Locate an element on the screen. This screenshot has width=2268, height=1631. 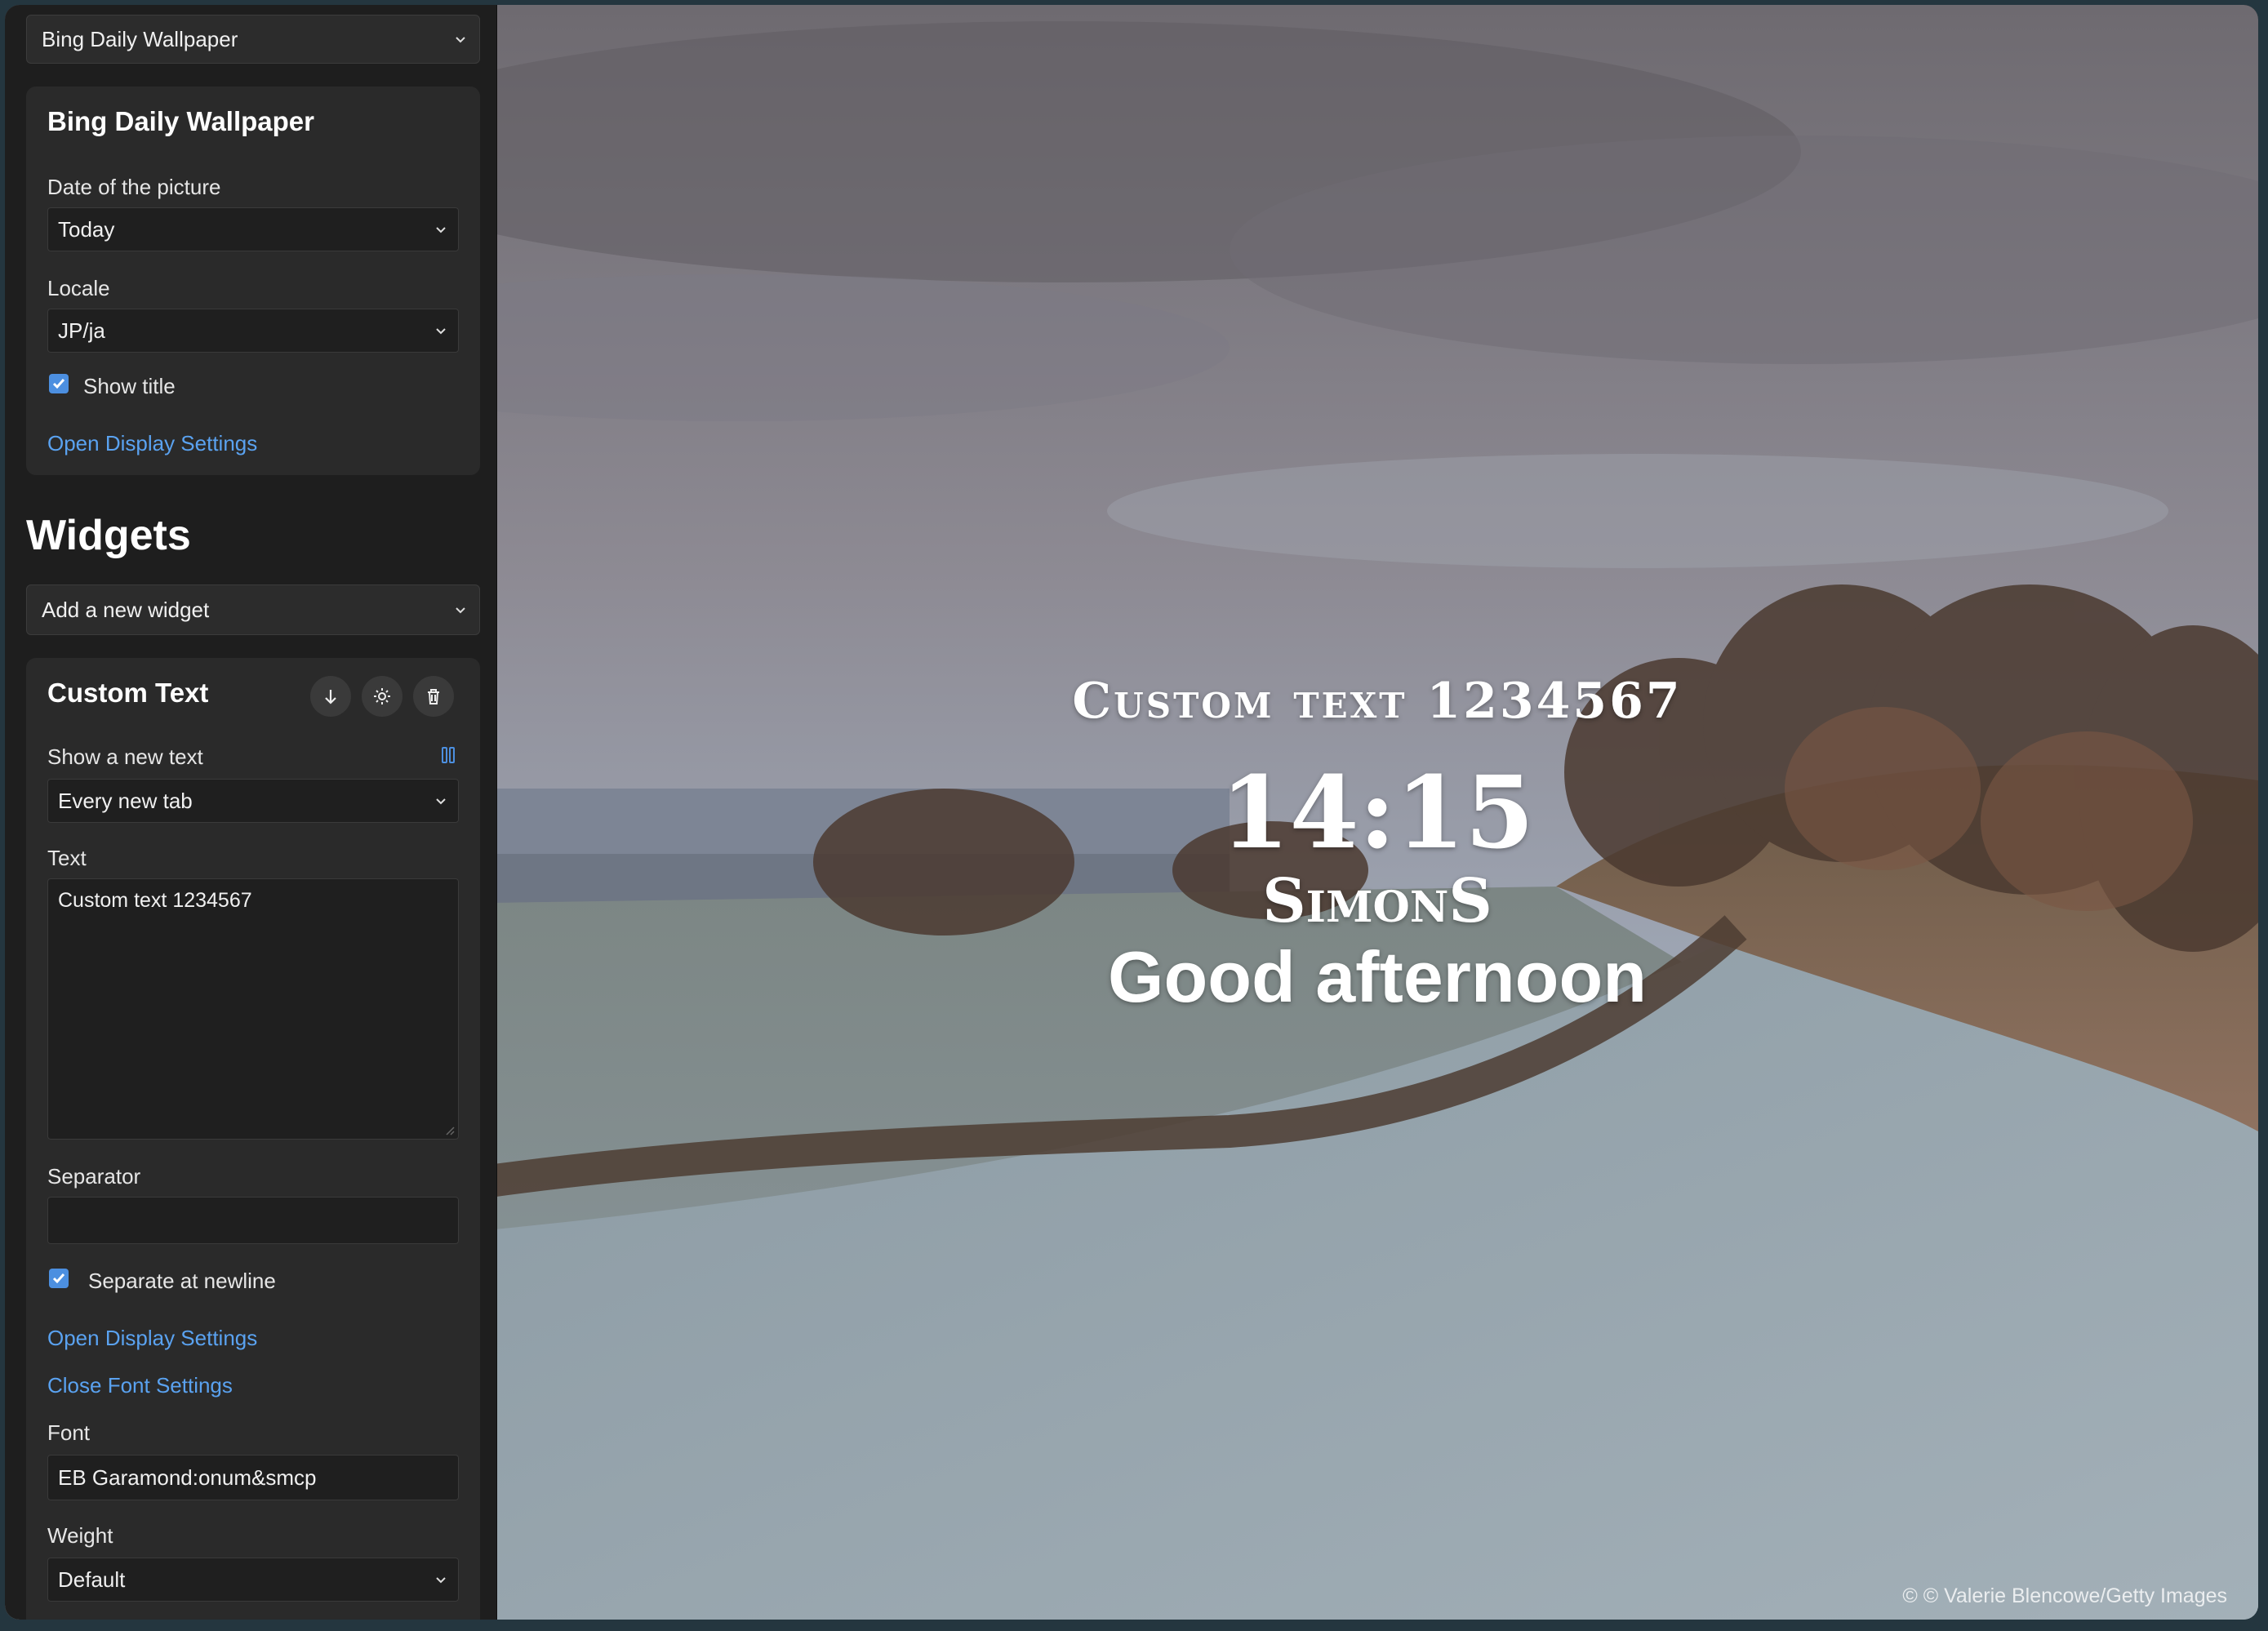
text-textarea: Custom text 1234567 is located at coordinates (253, 1009).